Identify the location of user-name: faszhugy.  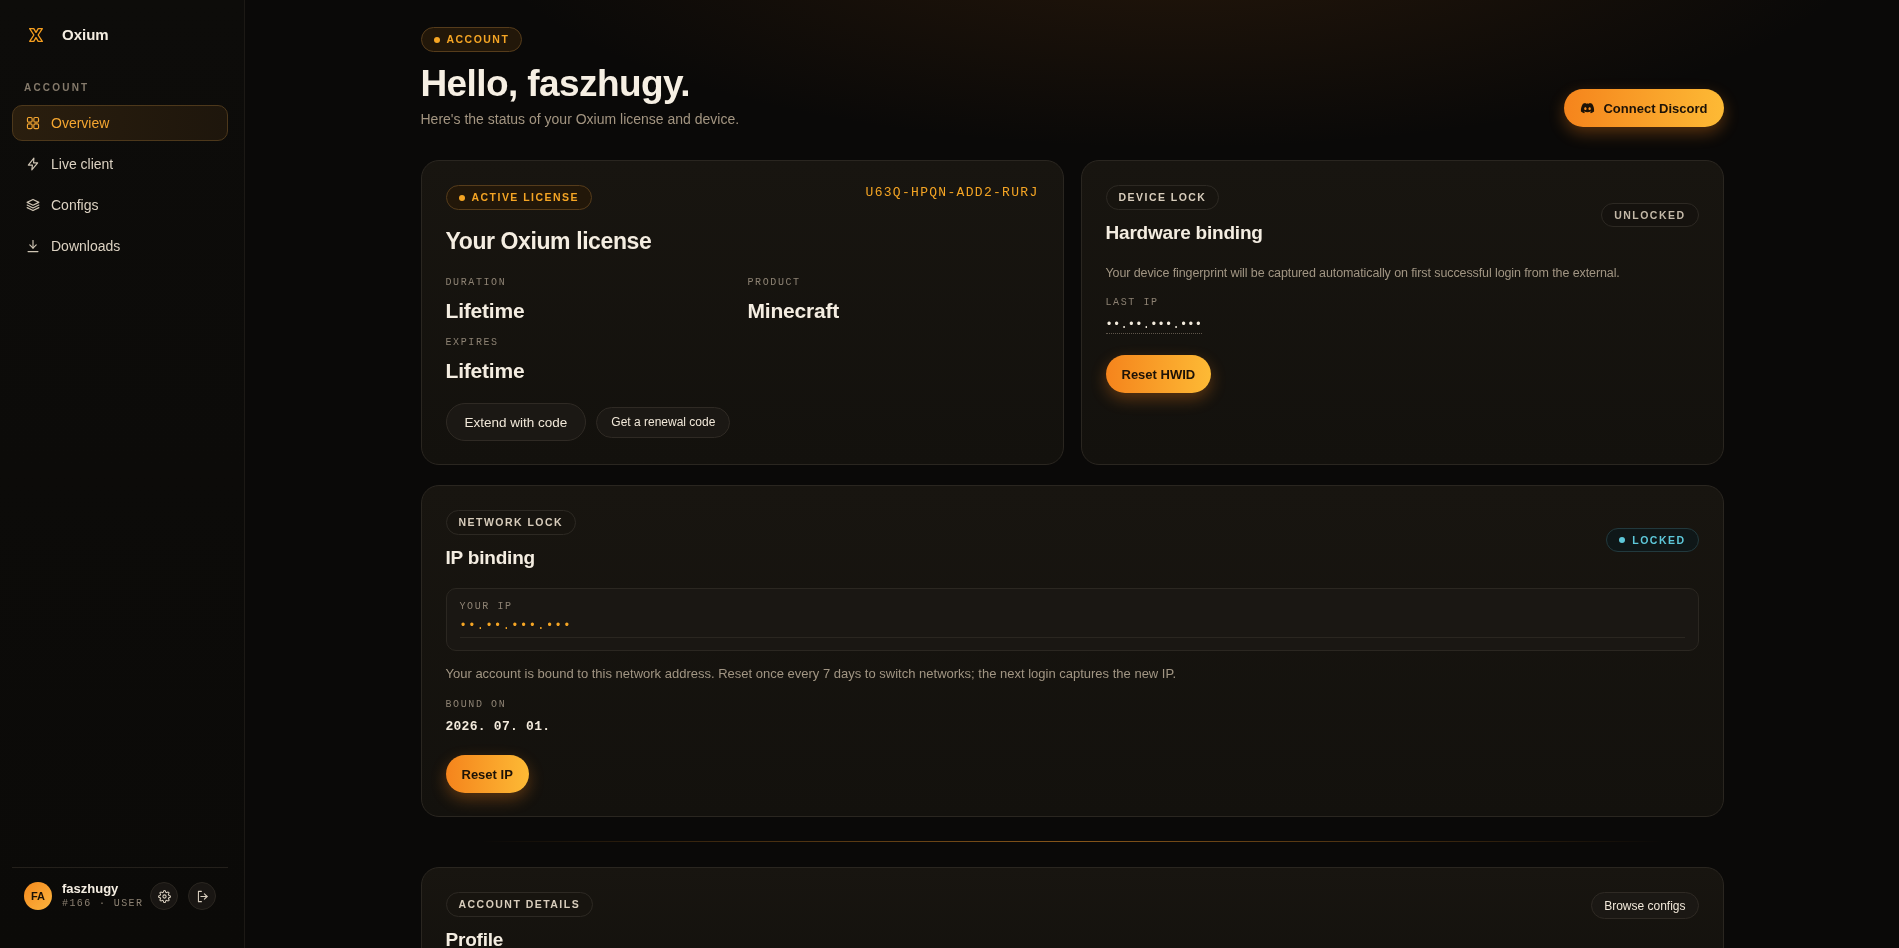
(90, 889).